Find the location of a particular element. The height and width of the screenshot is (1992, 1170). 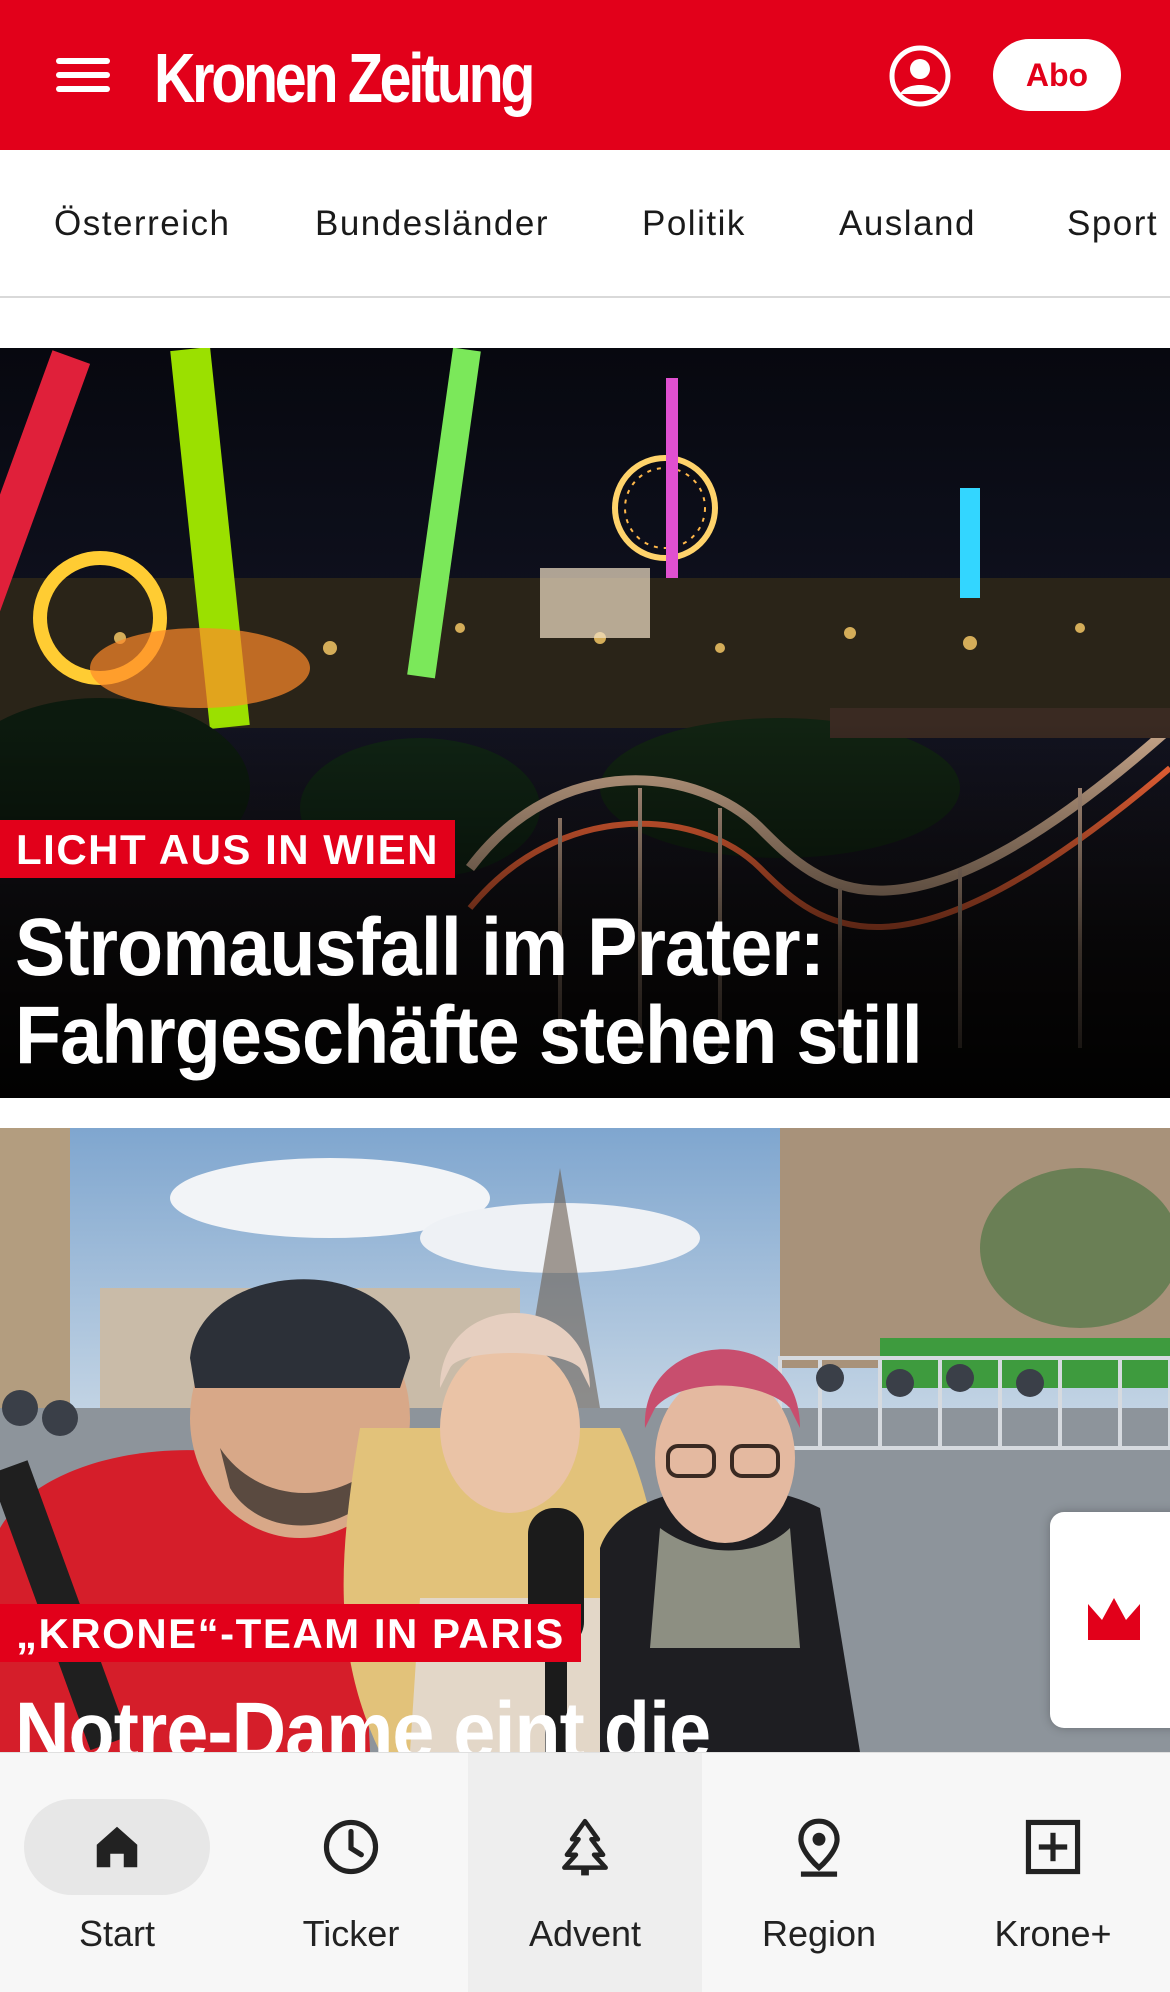

nav-ticker-label: Ticker is located at coordinates (351, 1933).